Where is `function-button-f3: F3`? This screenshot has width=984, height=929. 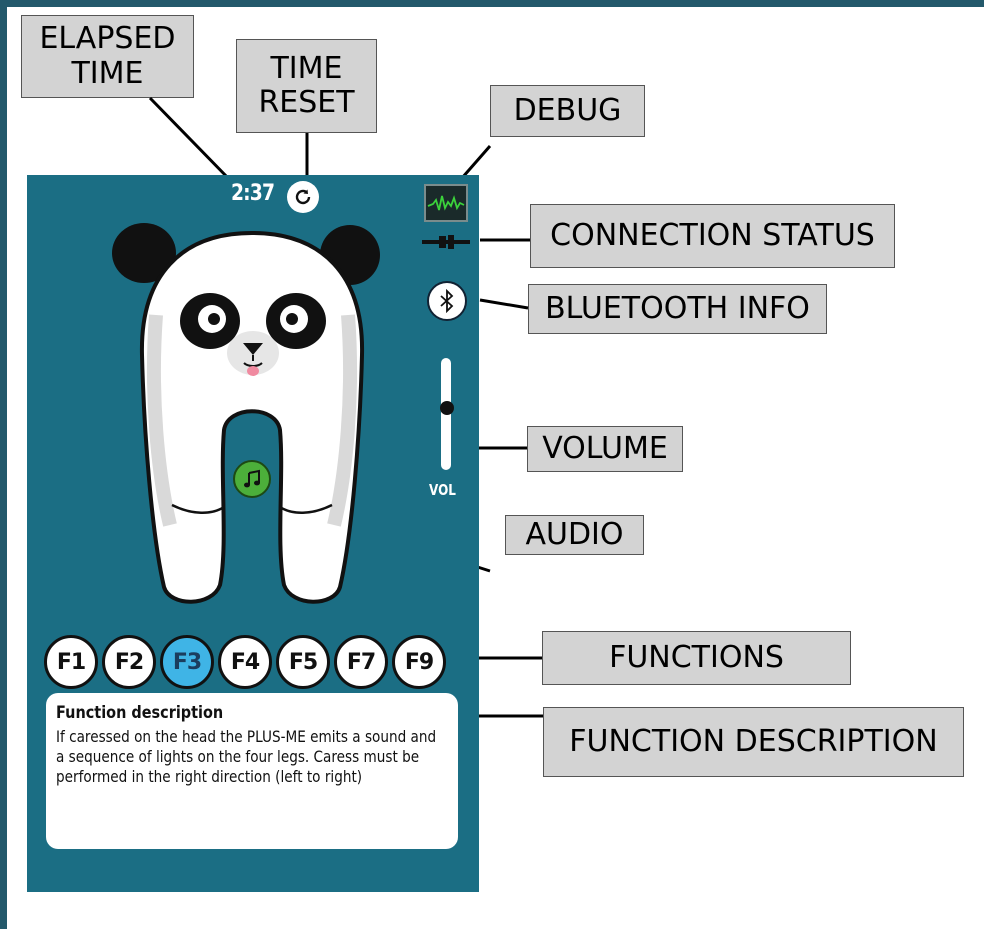
function-button-f3: F3 is located at coordinates (187, 662).